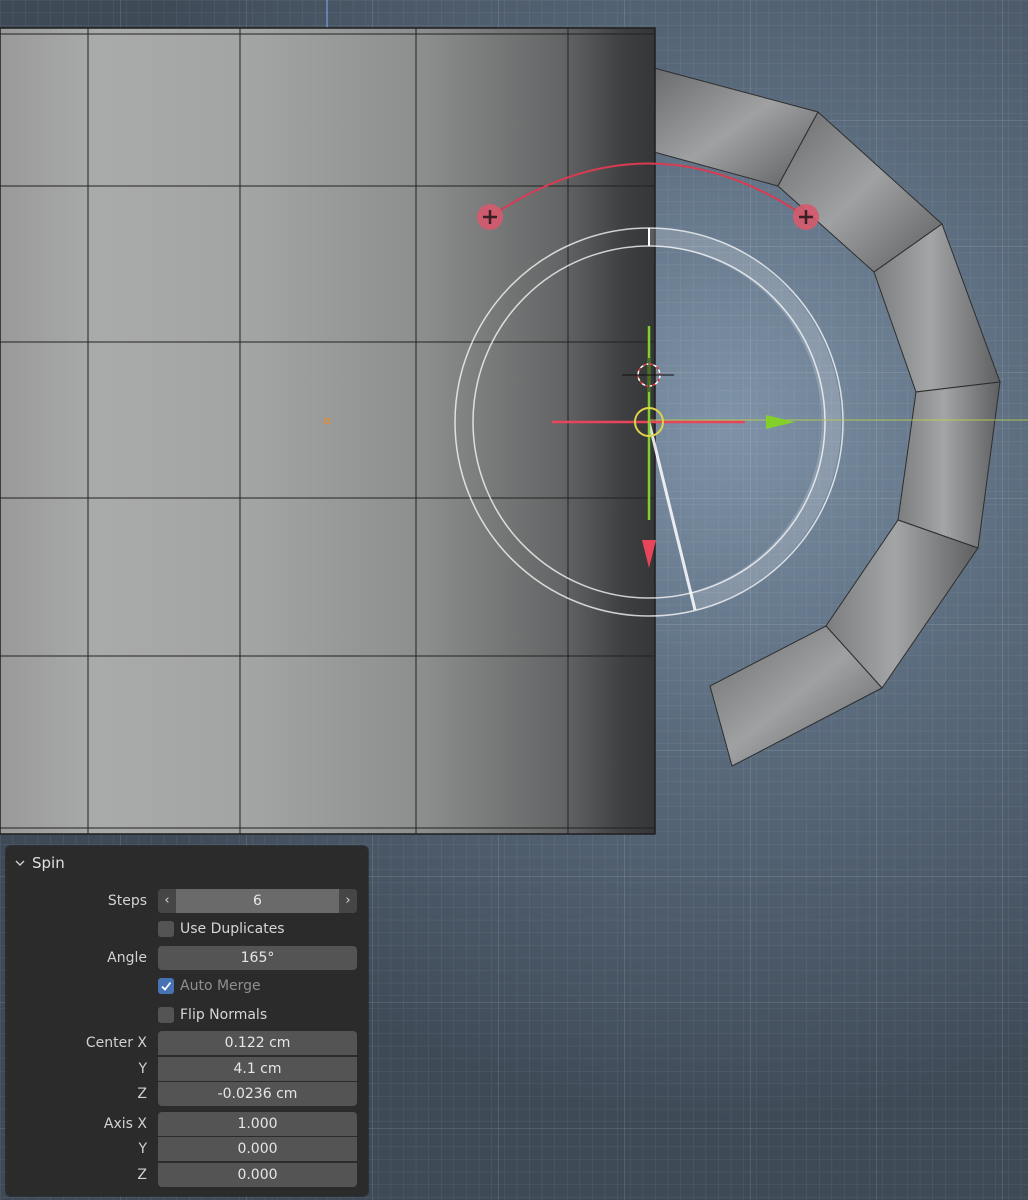  I want to click on center-x-row: Center X 0.122 cm, so click(187, 1043).